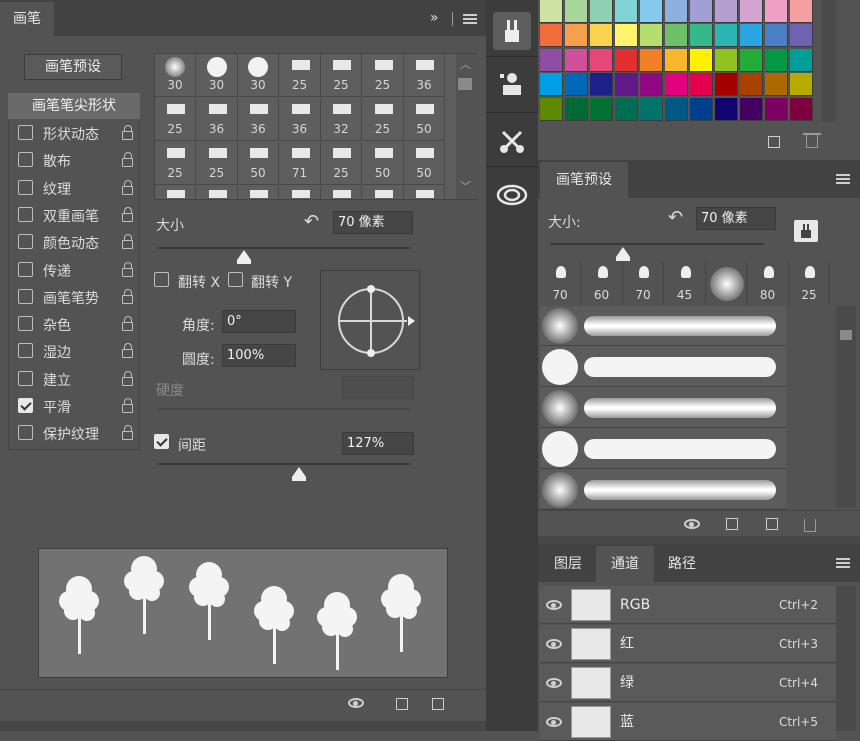 The height and width of the screenshot is (741, 860). I want to click on option-label: 纹理, so click(57, 189).